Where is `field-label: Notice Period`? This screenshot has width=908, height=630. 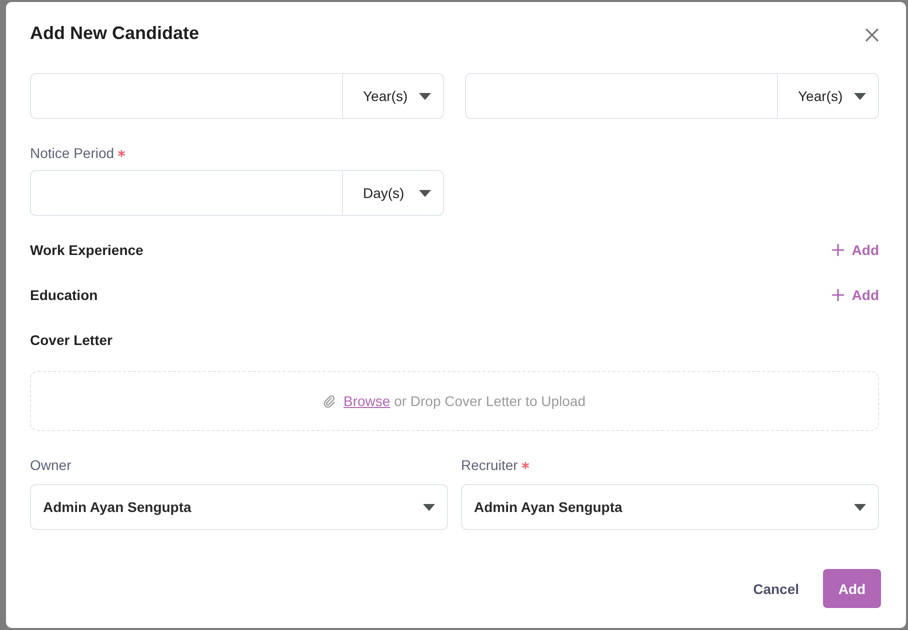 field-label: Notice Period is located at coordinates (72, 153).